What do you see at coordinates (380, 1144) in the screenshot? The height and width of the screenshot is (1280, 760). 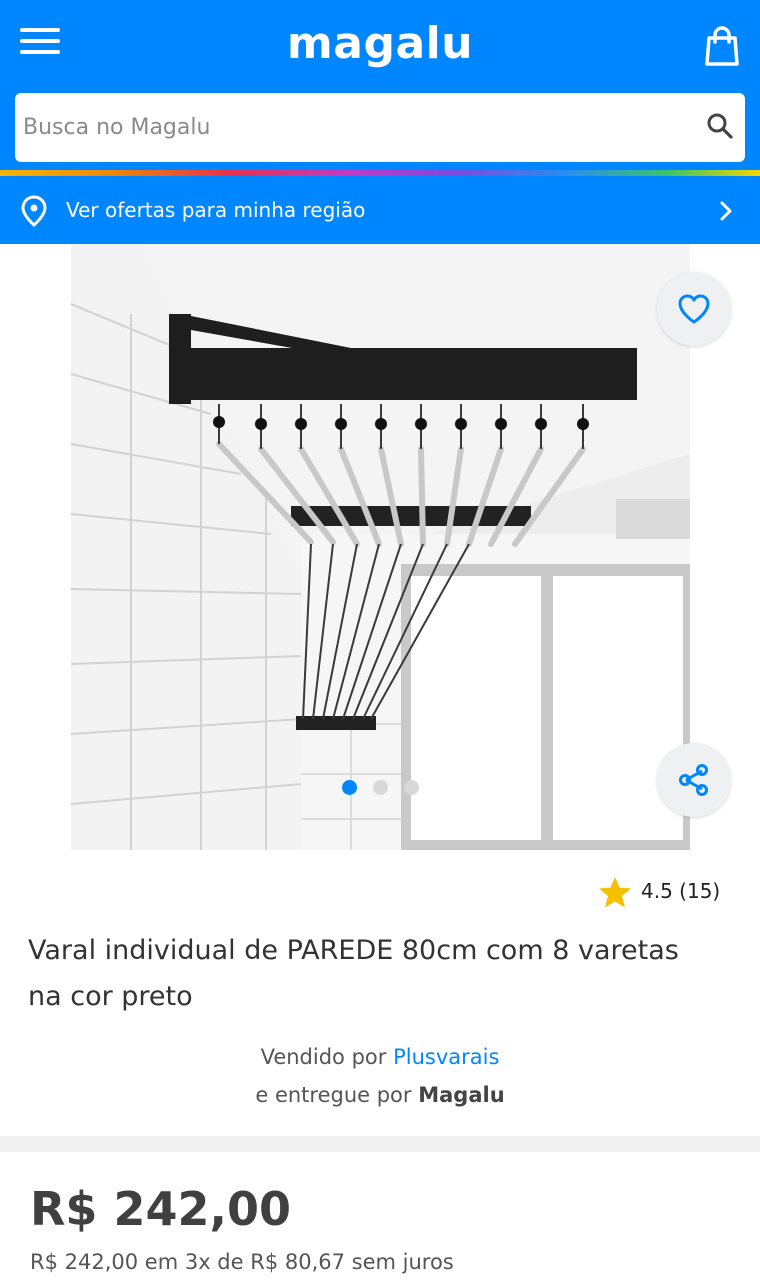 I see `section-divider` at bounding box center [380, 1144].